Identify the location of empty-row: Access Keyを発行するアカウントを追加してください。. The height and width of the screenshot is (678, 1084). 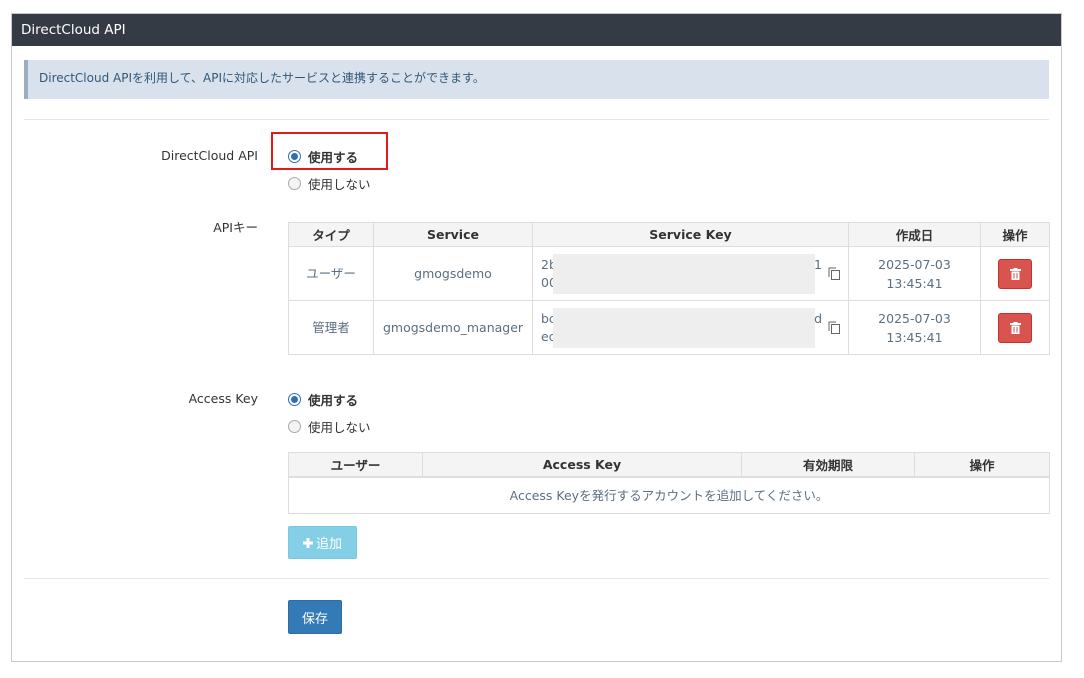
(669, 495).